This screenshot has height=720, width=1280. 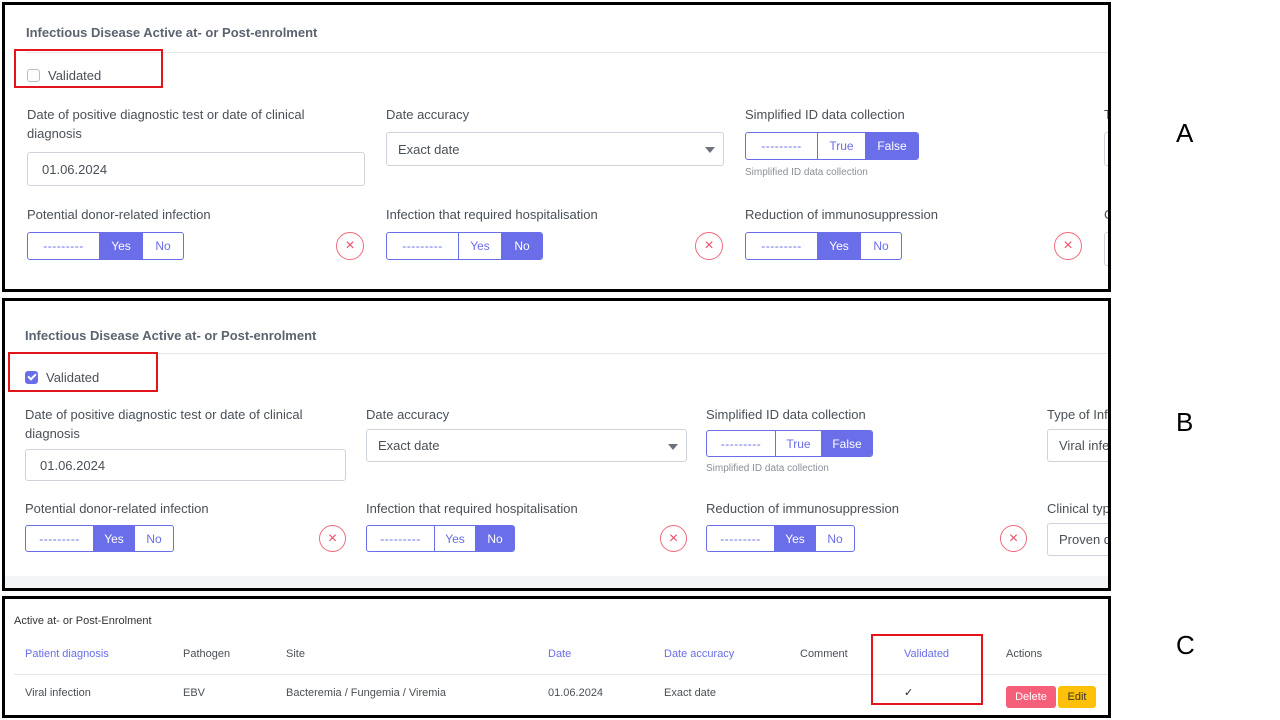 I want to click on col-header-date: Date, so click(x=559, y=654).